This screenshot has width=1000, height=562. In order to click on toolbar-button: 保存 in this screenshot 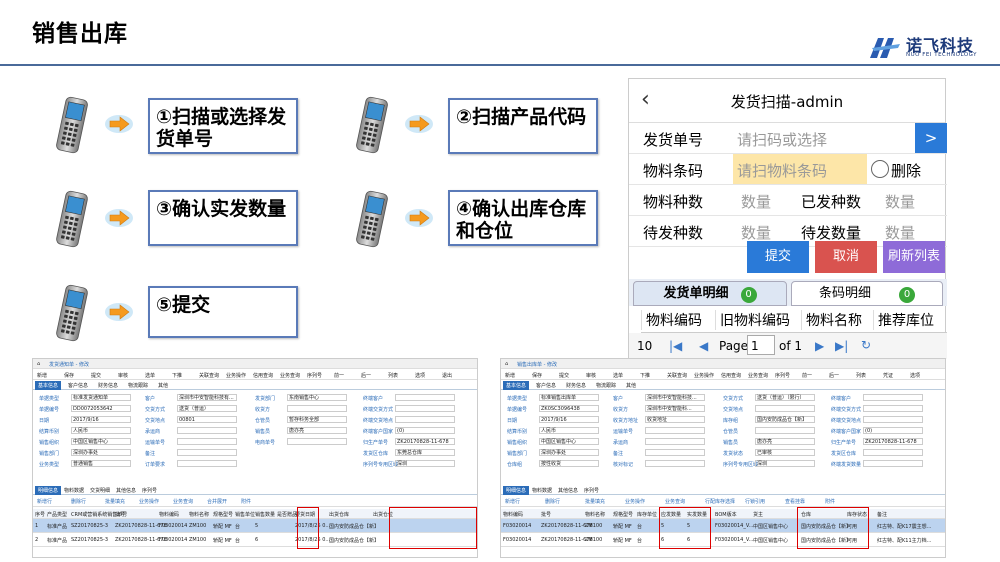, I will do `click(69, 375)`.